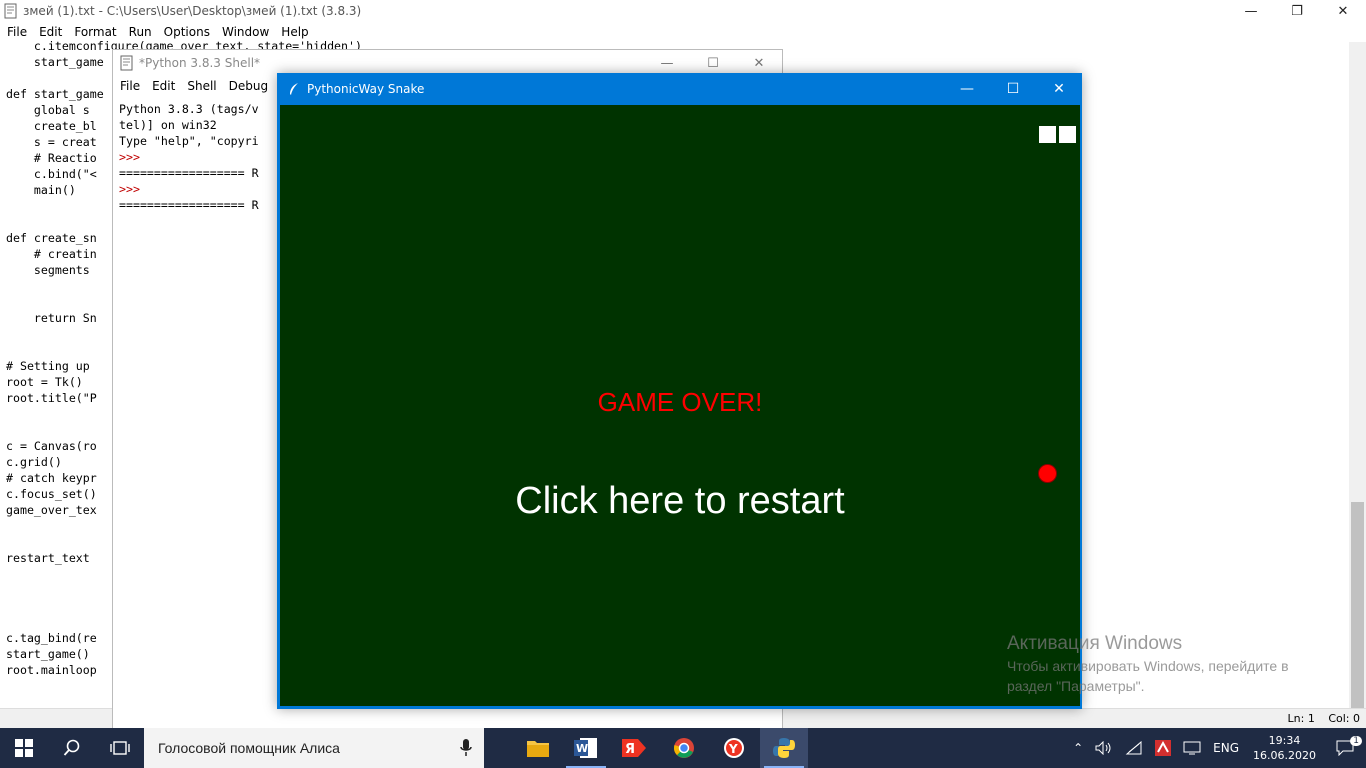 Image resolution: width=1366 pixels, height=768 pixels. Describe the element at coordinates (293, 32) in the screenshot. I see `editor-menu-help: Help` at that location.